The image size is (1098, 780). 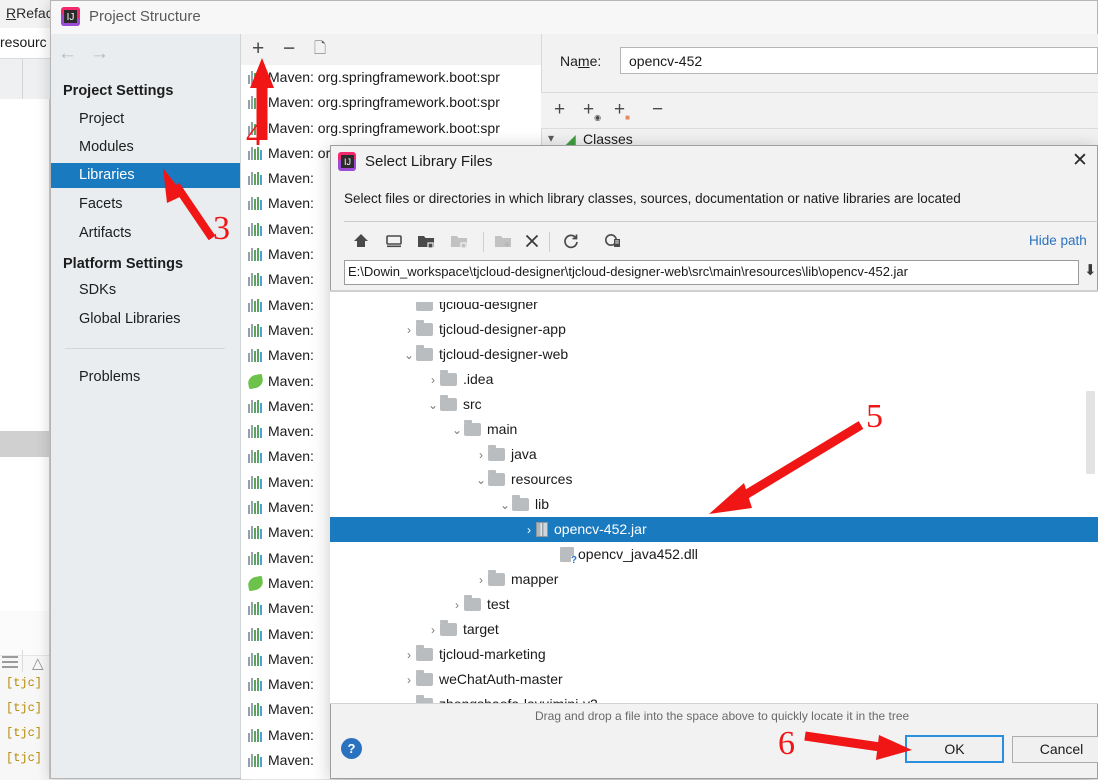 What do you see at coordinates (714, 329) in the screenshot?
I see `file-tree-row: › tjcloud-designer-app` at bounding box center [714, 329].